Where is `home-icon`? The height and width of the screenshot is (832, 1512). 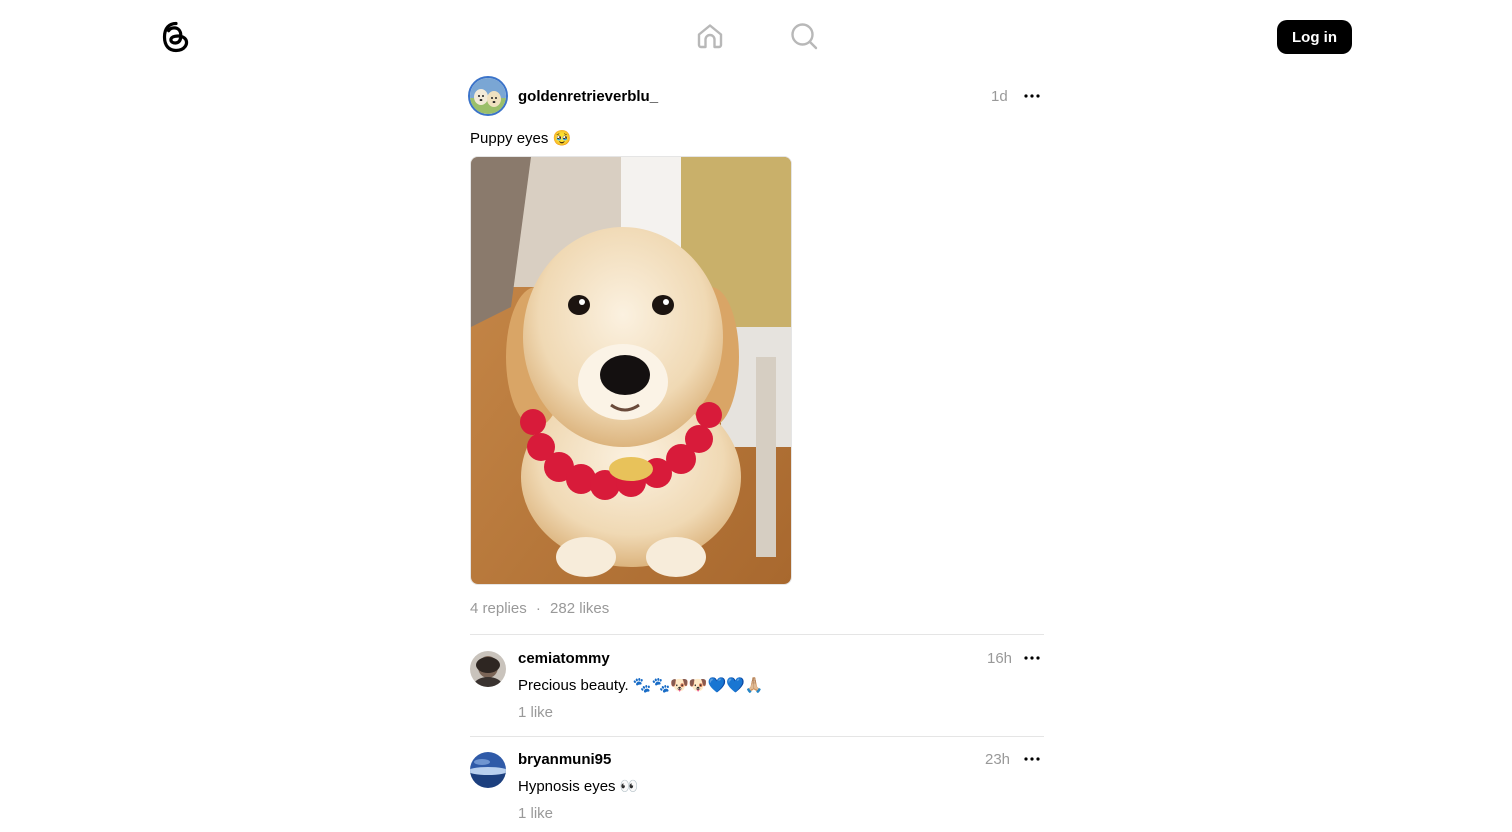 home-icon is located at coordinates (710, 36).